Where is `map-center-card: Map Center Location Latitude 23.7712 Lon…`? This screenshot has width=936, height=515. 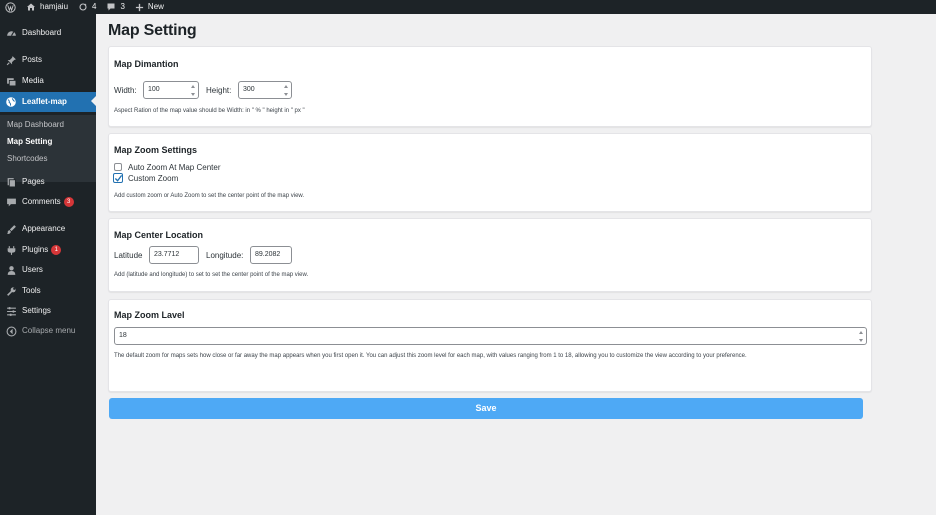 map-center-card: Map Center Location Latitude 23.7712 Lon… is located at coordinates (490, 255).